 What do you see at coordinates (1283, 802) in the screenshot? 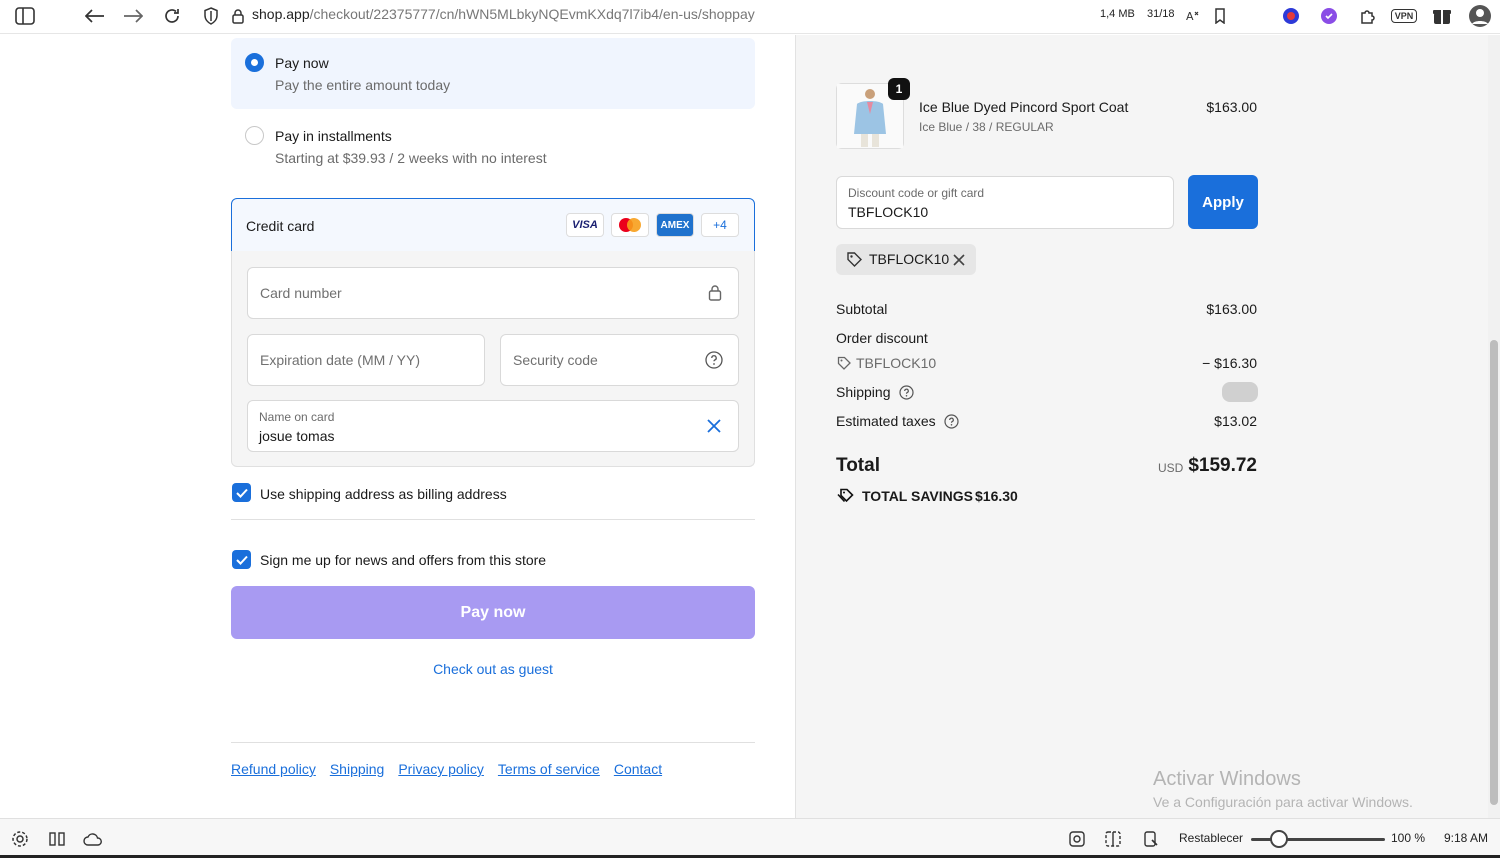
I see `windows-activation-subtitle: Ve a Configuración para activar Windows.` at bounding box center [1283, 802].